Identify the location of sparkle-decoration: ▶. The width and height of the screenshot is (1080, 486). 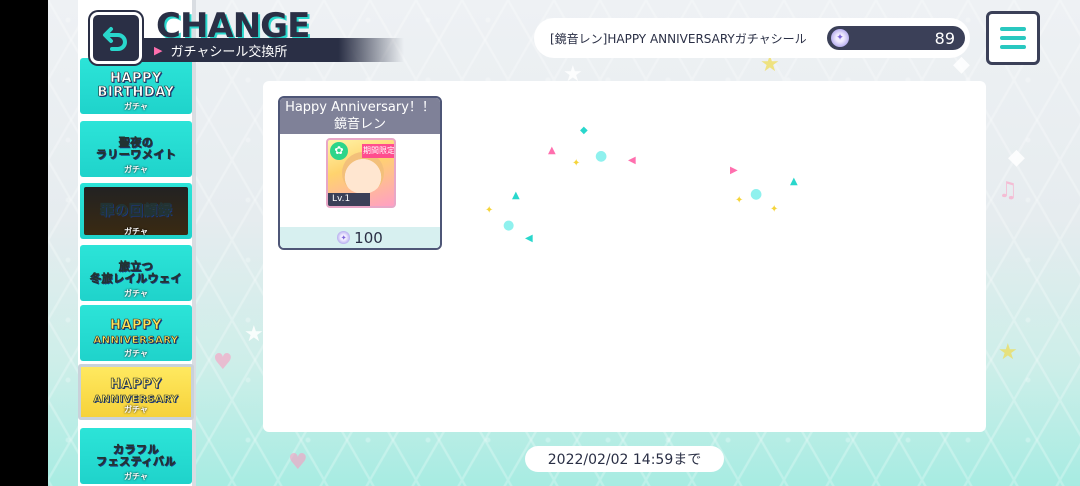
(734, 170).